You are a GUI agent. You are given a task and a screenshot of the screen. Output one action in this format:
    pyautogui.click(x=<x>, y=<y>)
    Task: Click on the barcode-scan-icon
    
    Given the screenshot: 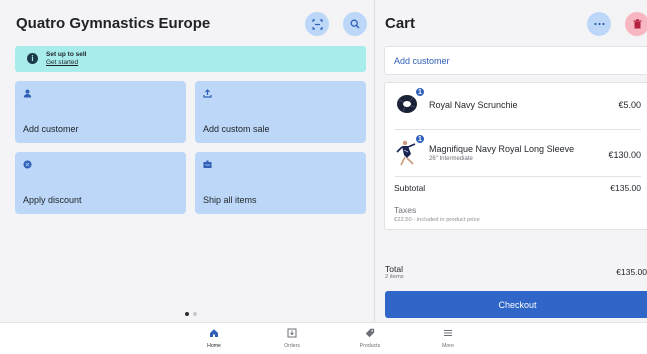 What is the action you would take?
    pyautogui.click(x=317, y=24)
    